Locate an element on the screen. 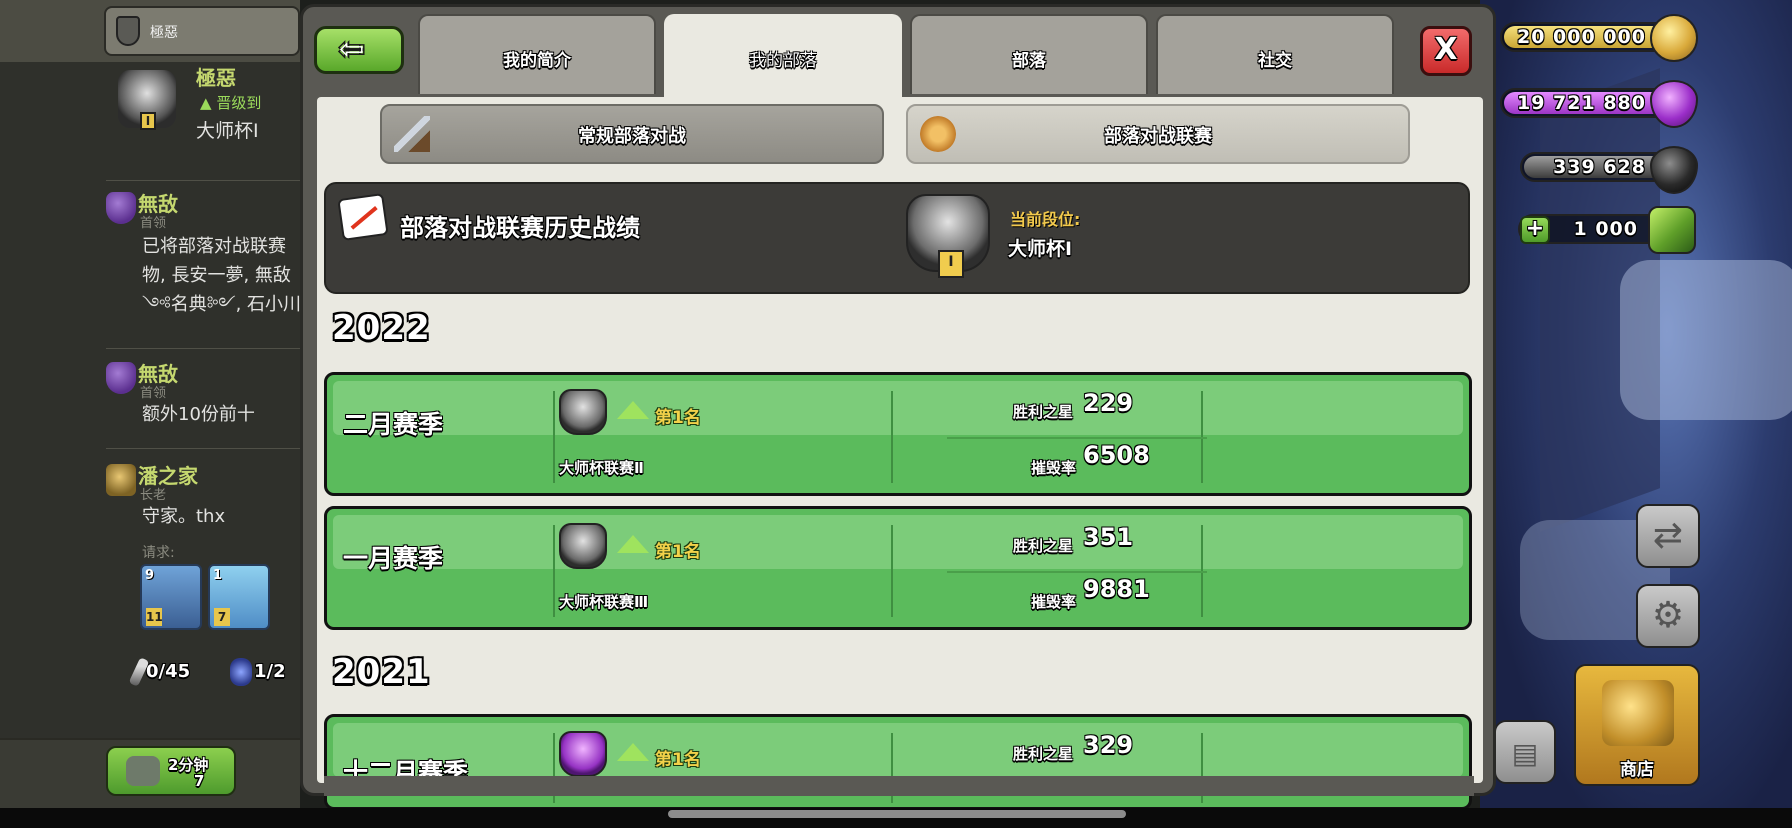 This screenshot has height=828, width=1792. shop-label: 商店 is located at coordinates (1637, 770).